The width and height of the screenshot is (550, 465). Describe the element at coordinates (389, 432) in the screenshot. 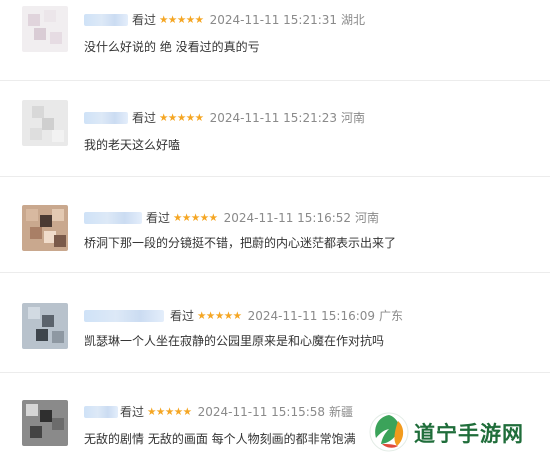

I see `leaf-logo-icon` at that location.